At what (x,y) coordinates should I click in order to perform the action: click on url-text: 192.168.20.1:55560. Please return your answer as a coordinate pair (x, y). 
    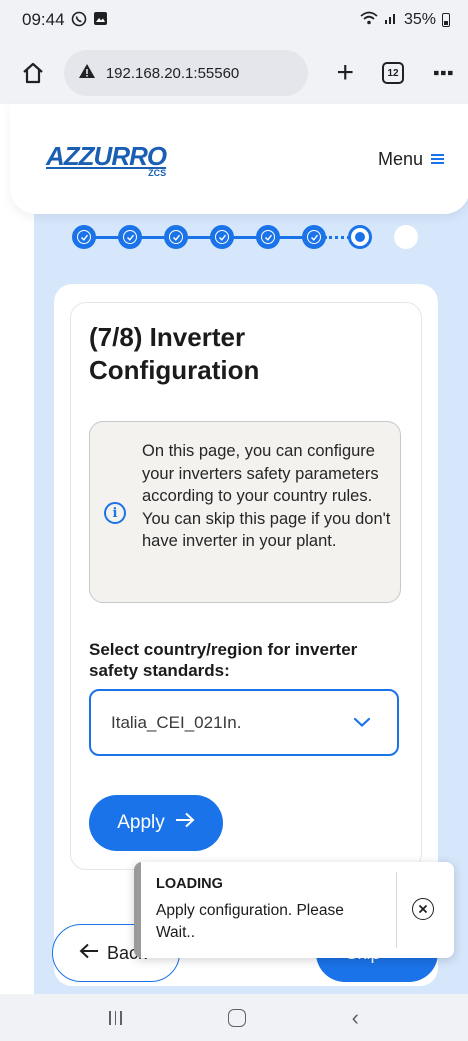
    Looking at the image, I should click on (172, 73).